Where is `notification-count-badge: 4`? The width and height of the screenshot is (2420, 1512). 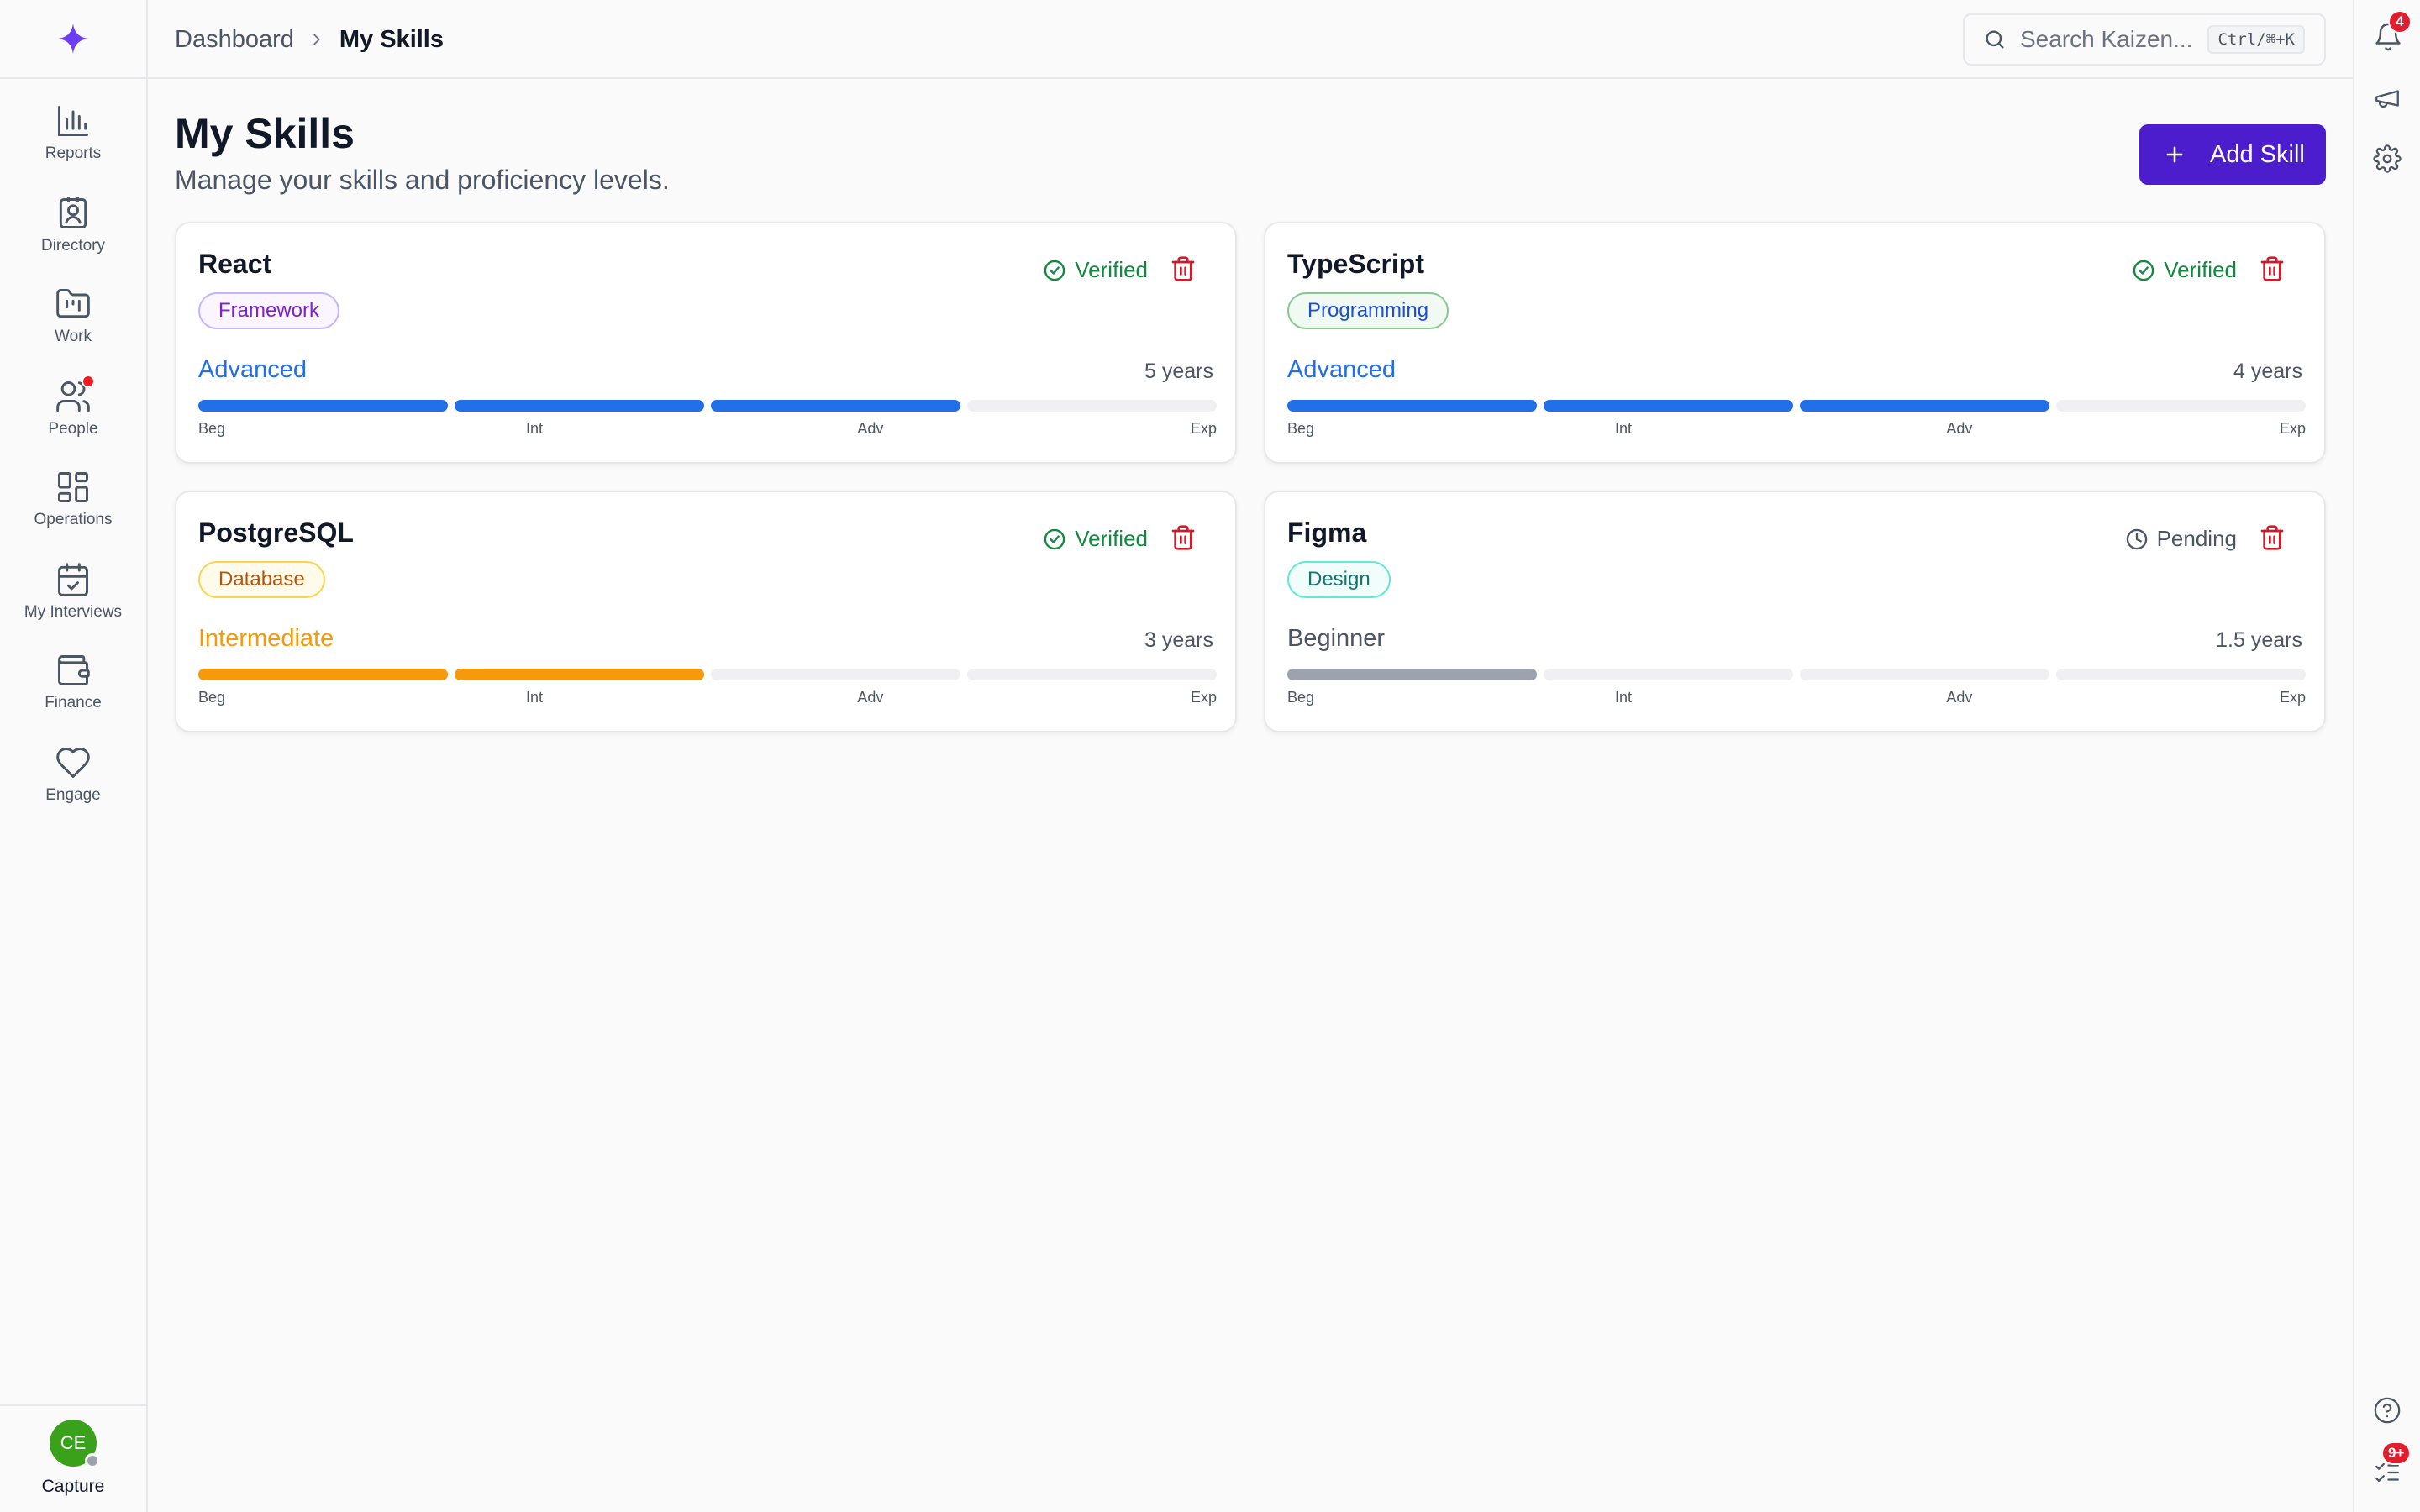
notification-count-badge: 4 is located at coordinates (2400, 22).